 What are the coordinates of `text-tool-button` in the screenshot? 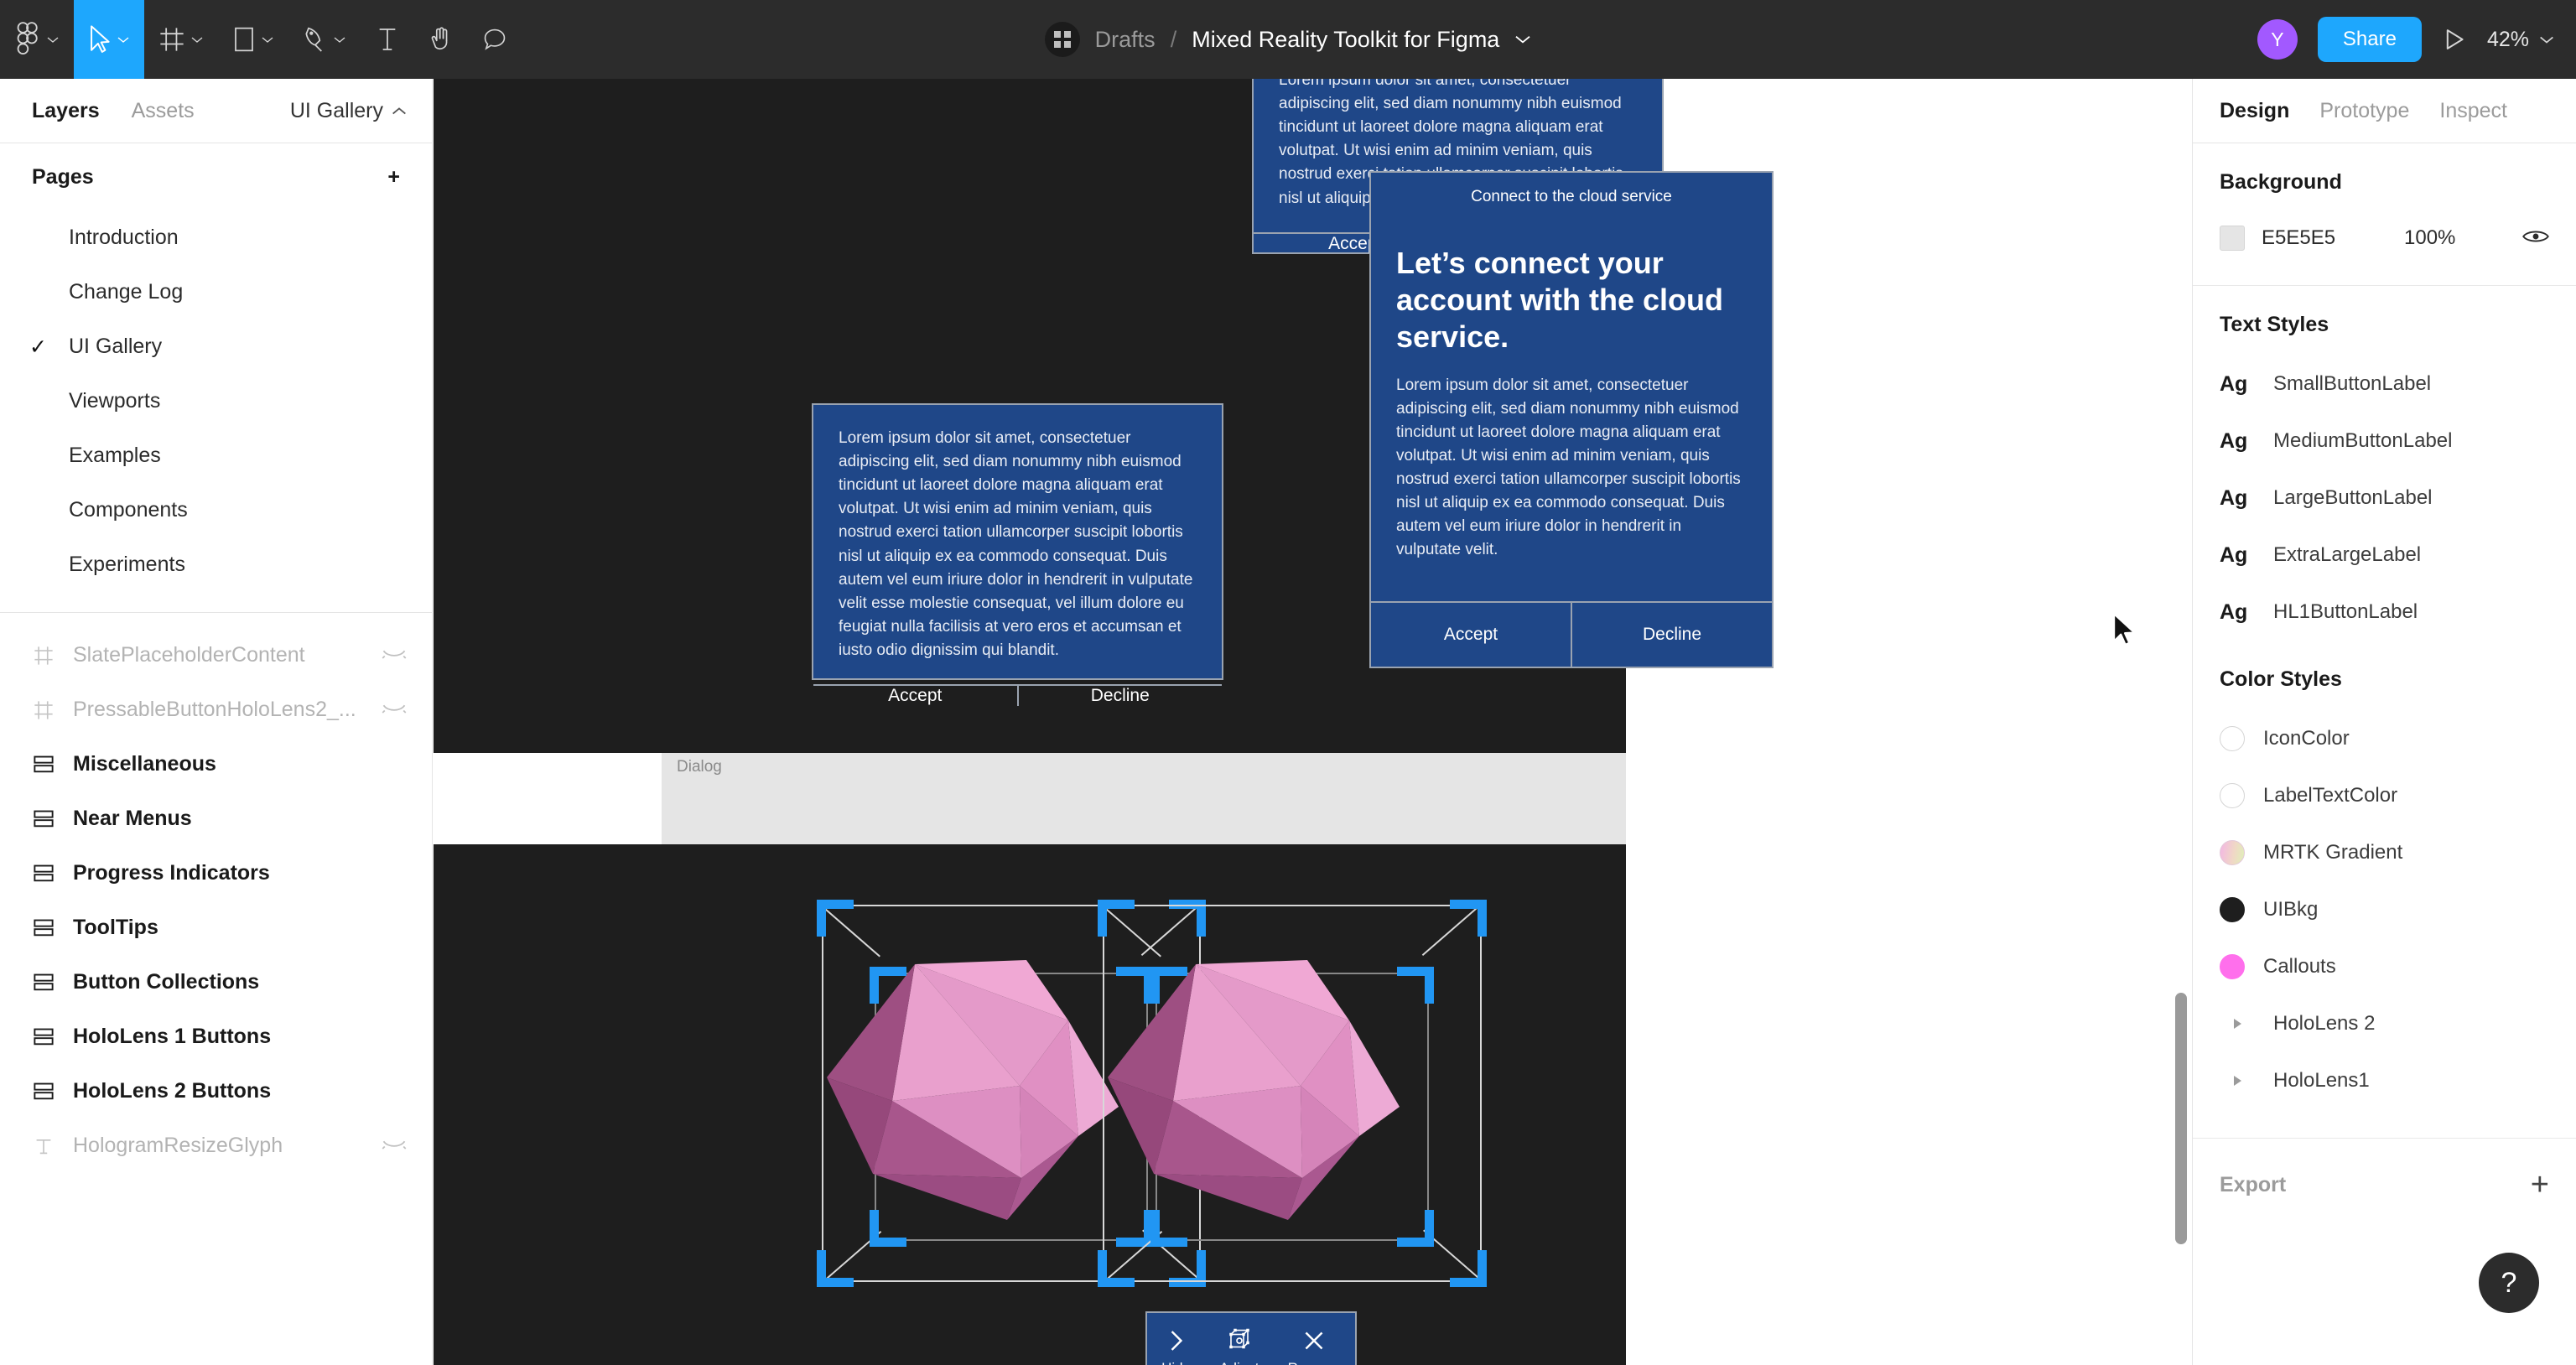 It's located at (387, 39).